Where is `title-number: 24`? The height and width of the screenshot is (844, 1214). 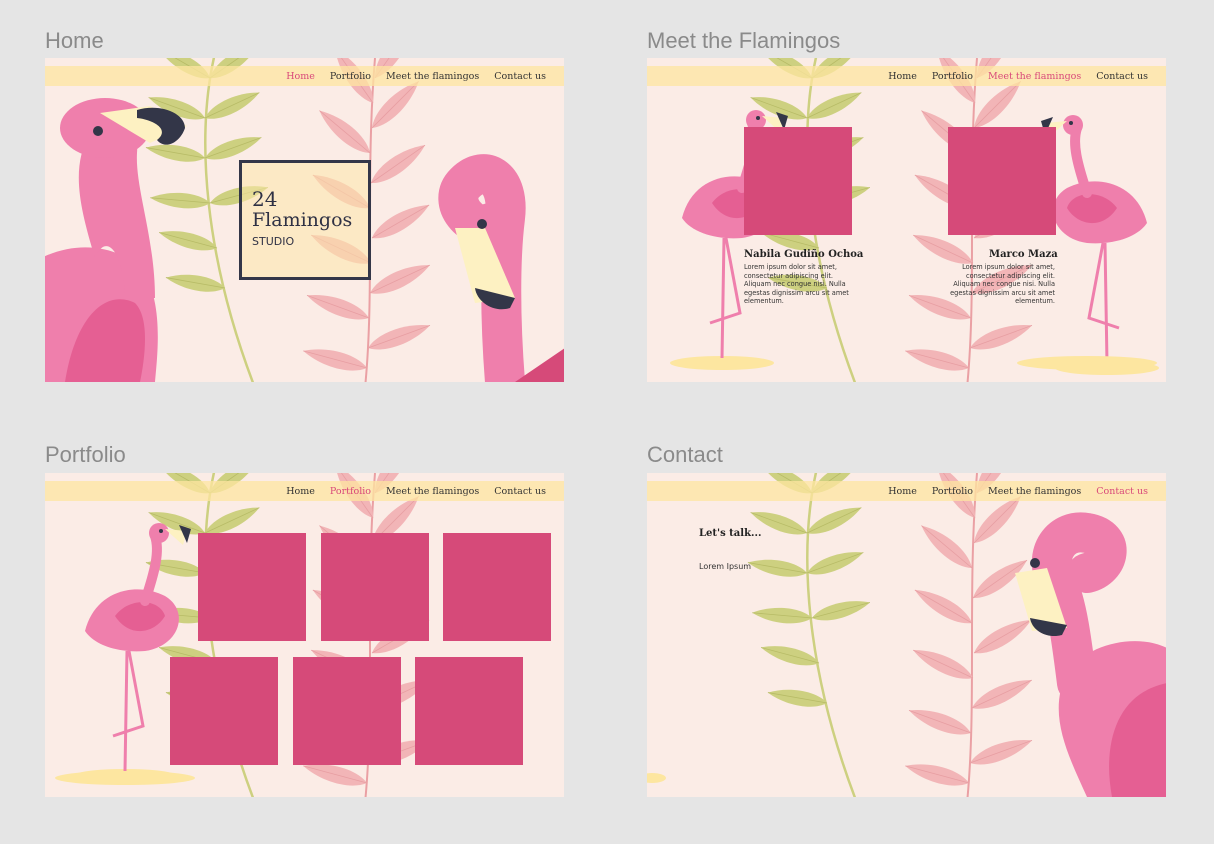
title-number: 24 is located at coordinates (265, 199).